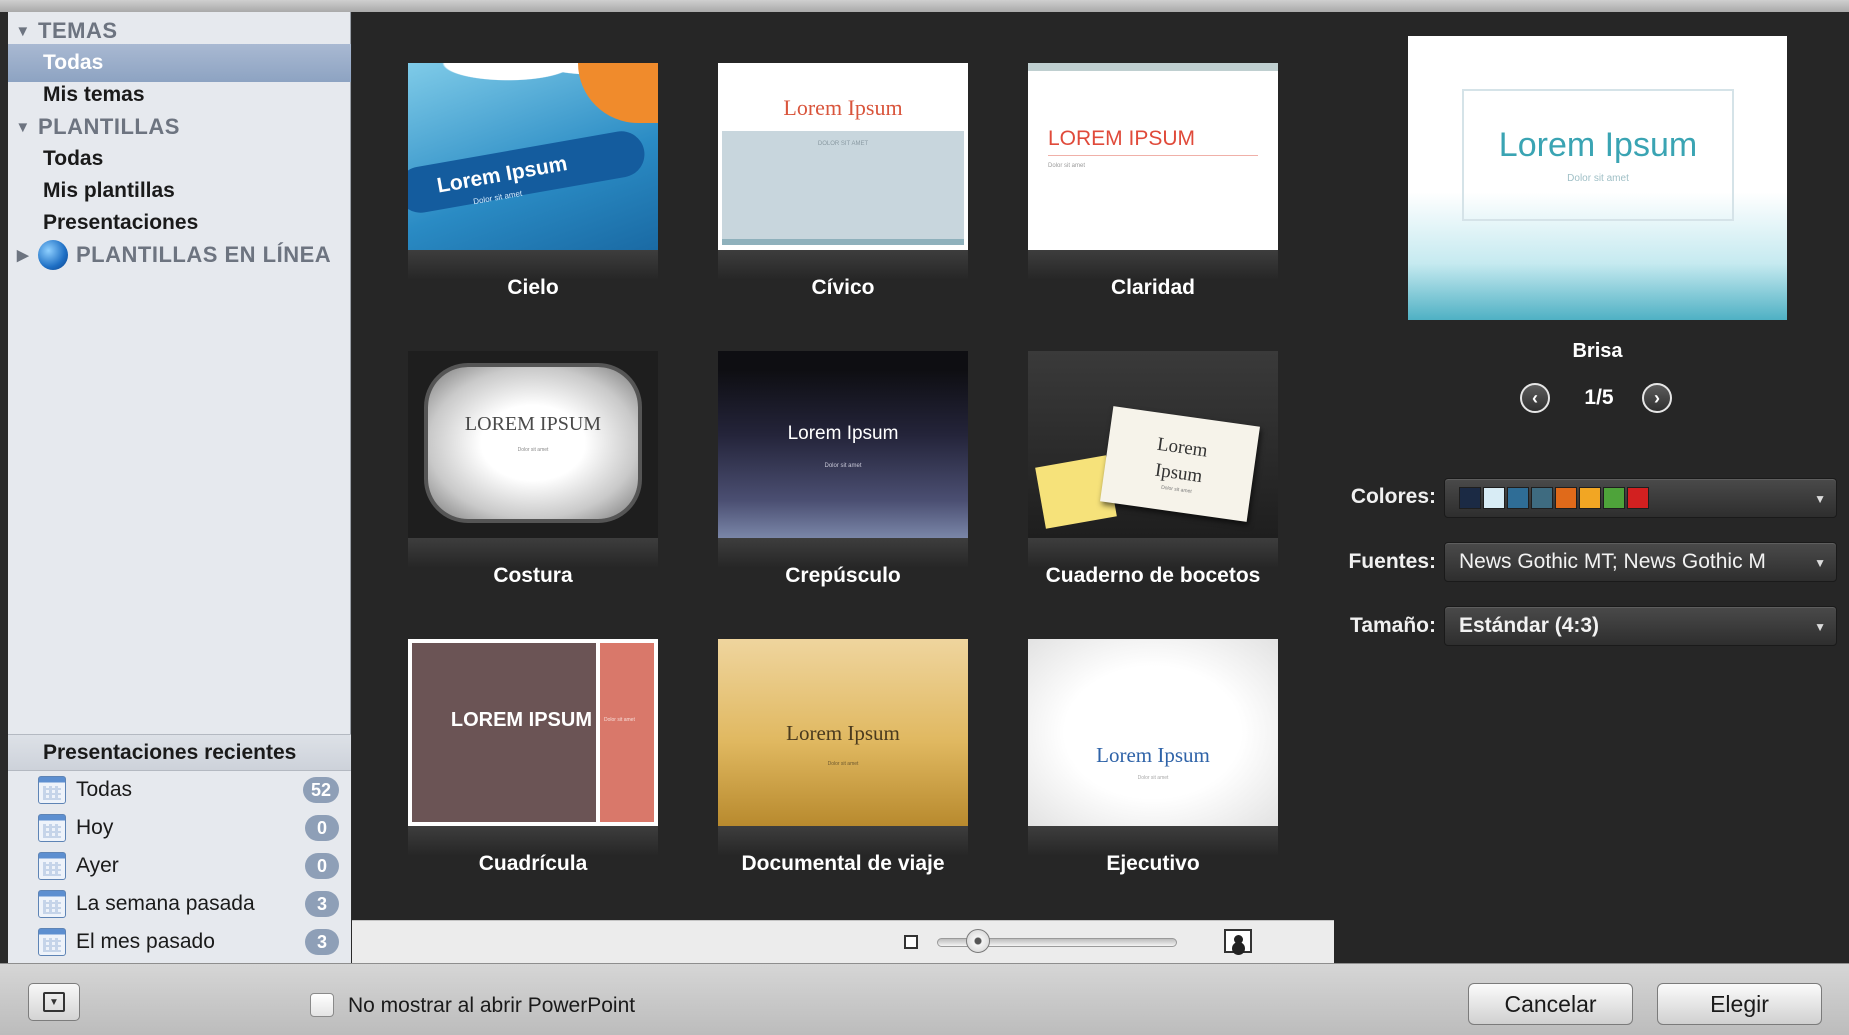 Image resolution: width=1849 pixels, height=1035 pixels. I want to click on sidebar-toggle-button: ▼, so click(54, 1002).